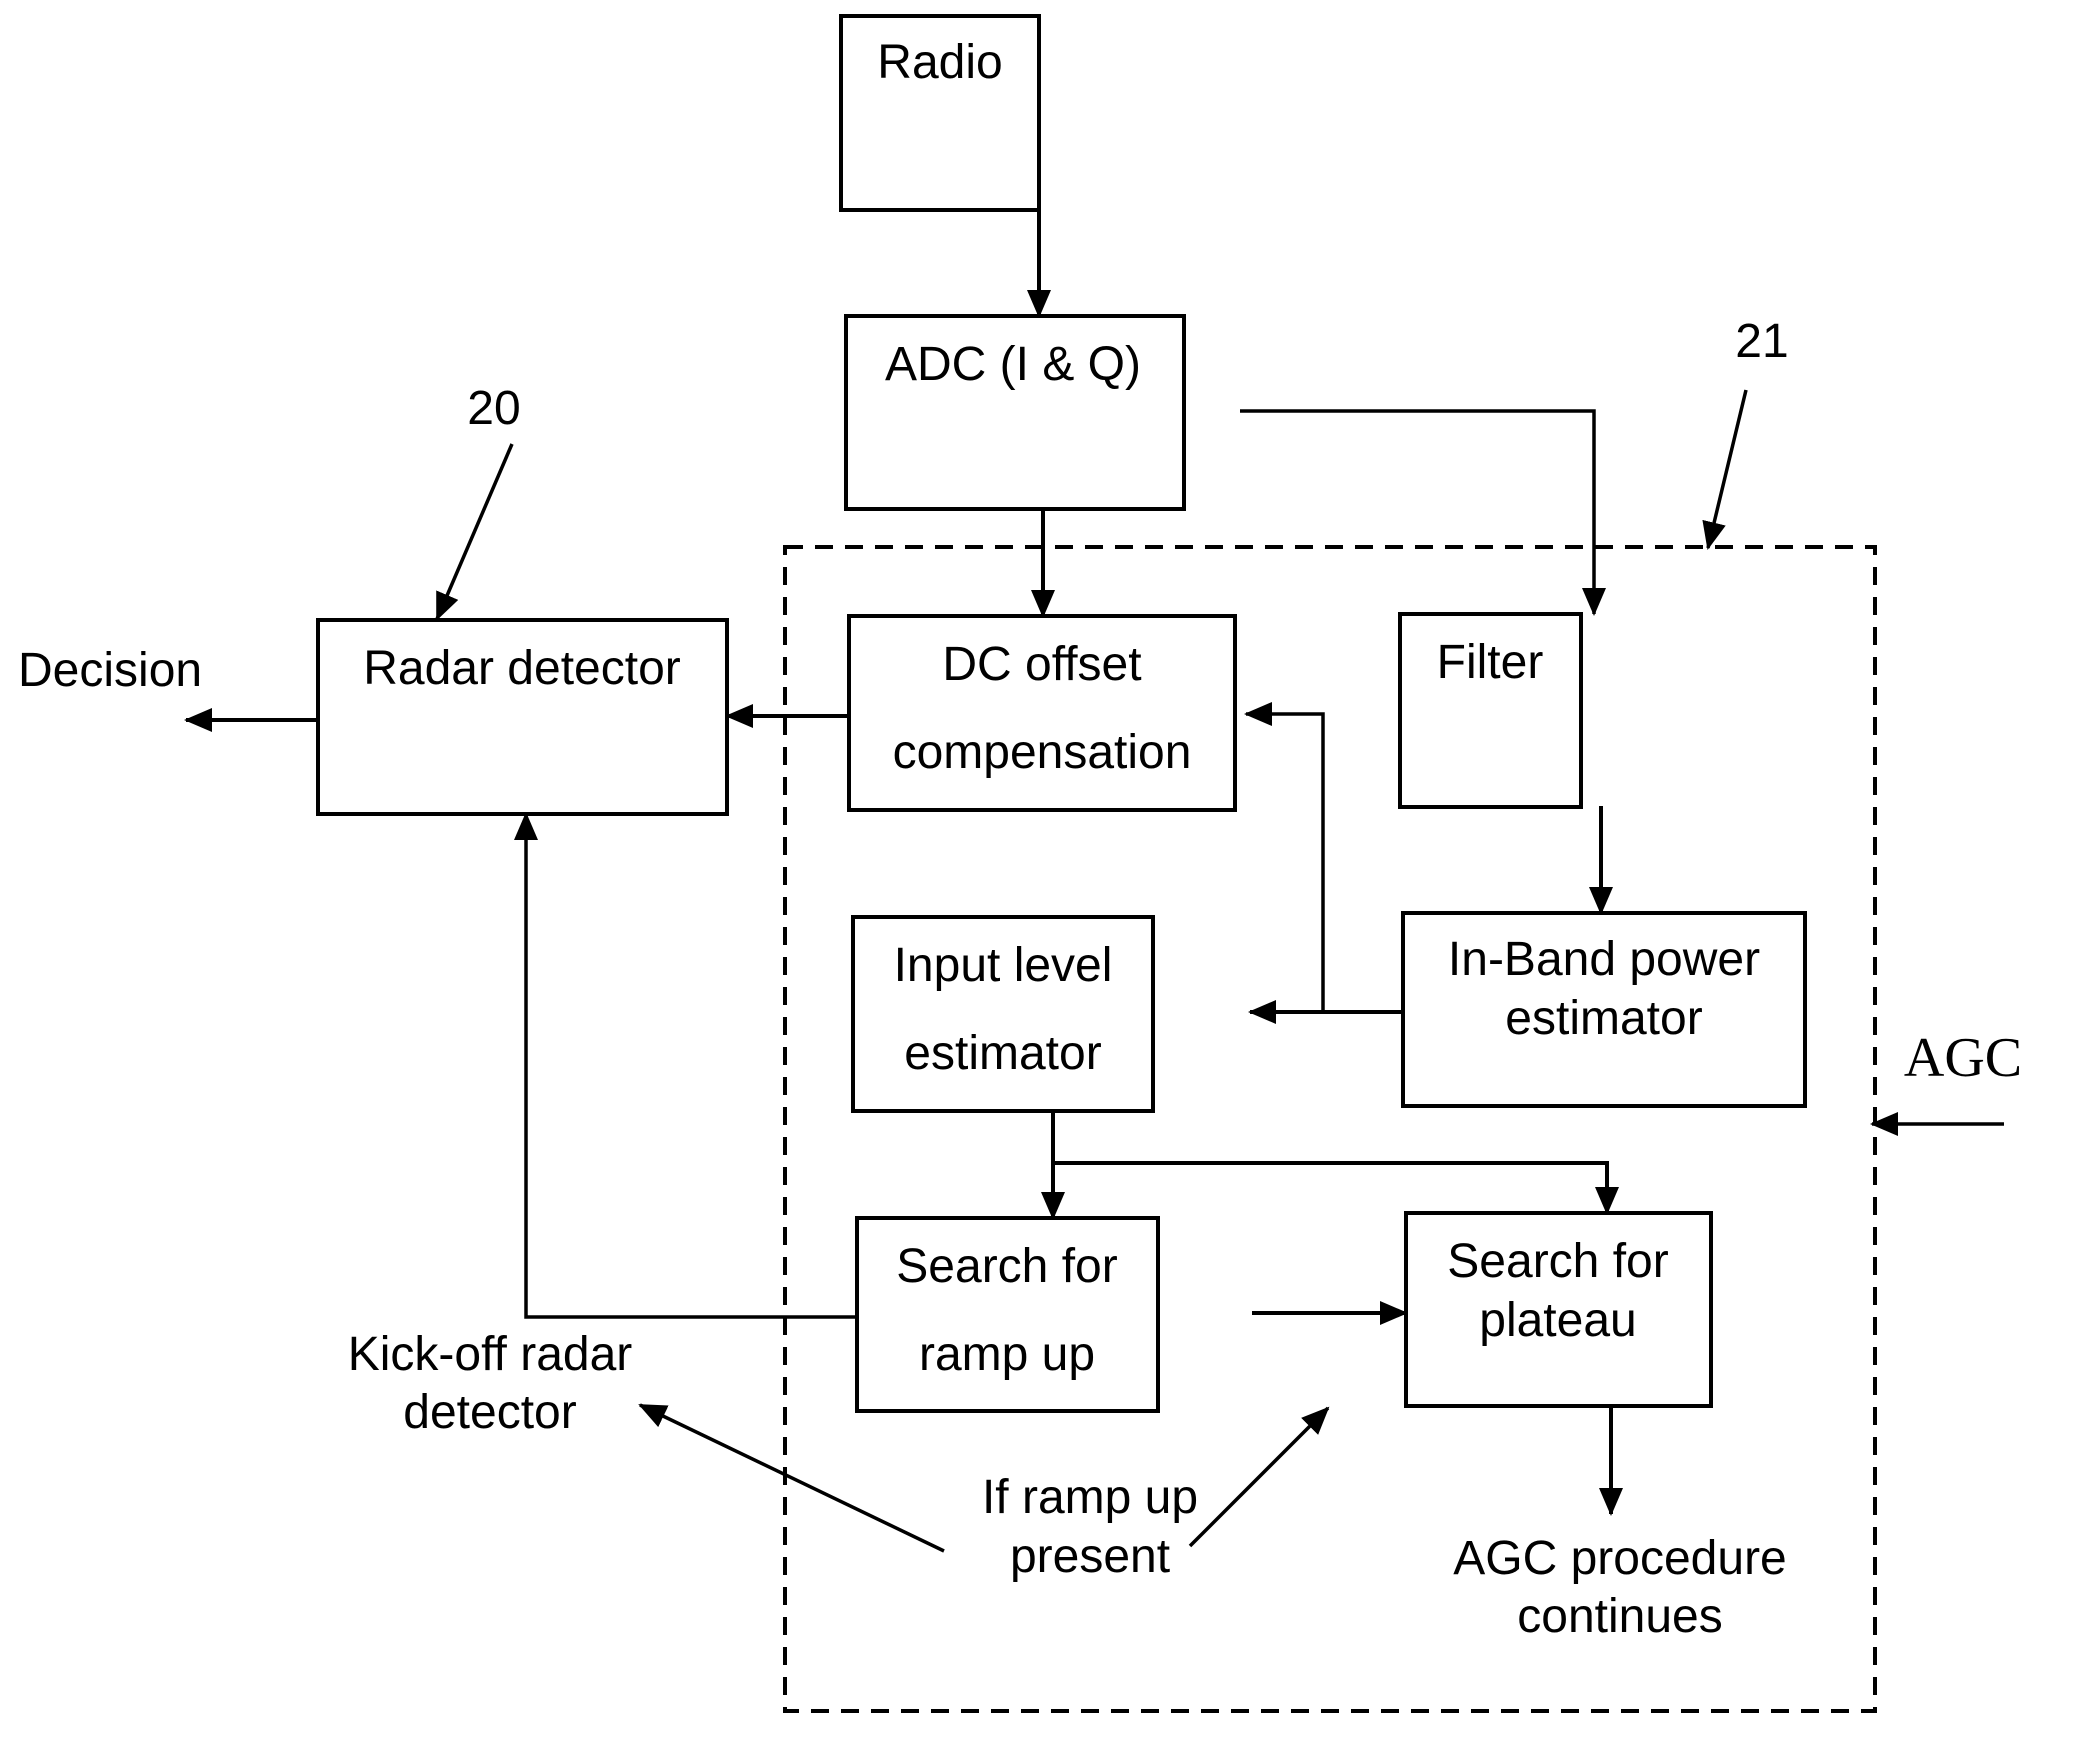 This screenshot has width=2076, height=1738. Describe the element at coordinates (1557, 1261) in the screenshot. I see `search-plateau-label-1: Search for` at that location.